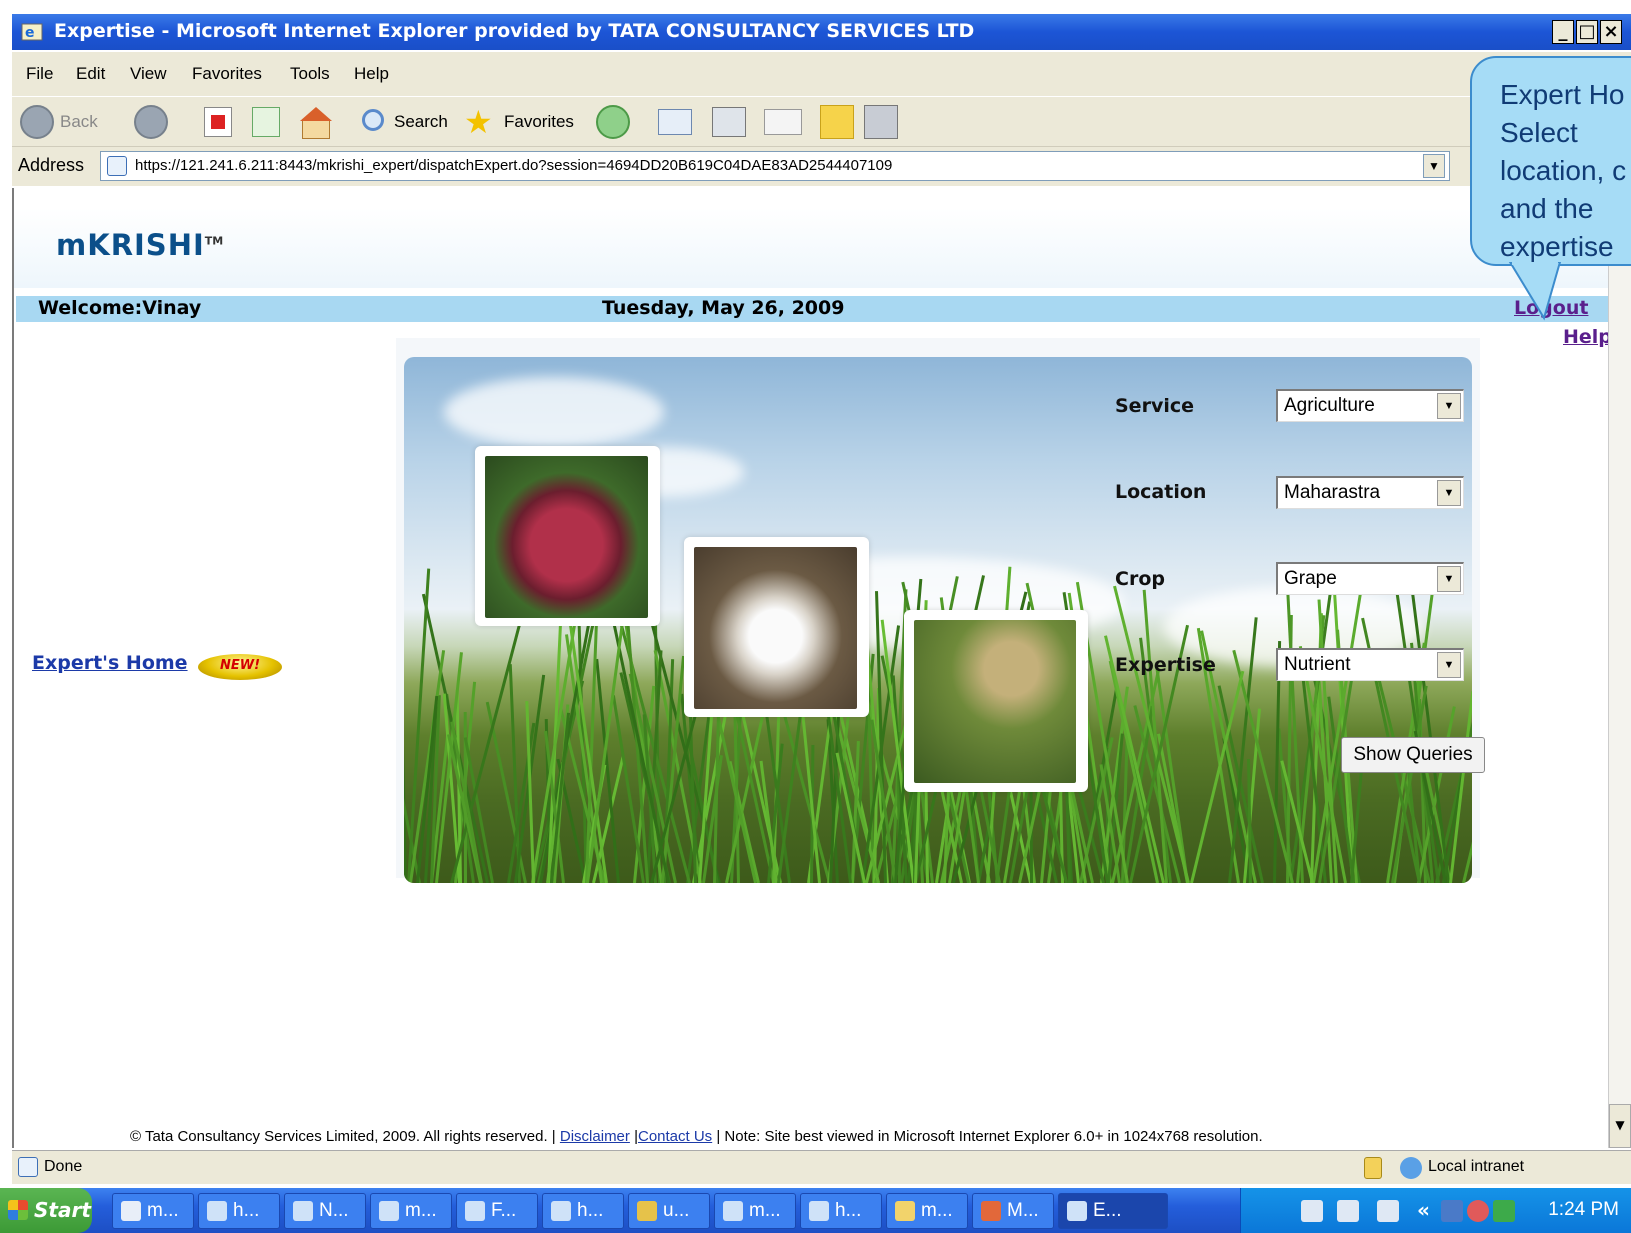 The width and height of the screenshot is (1631, 1233). What do you see at coordinates (675, 122) in the screenshot?
I see `mail-icon` at bounding box center [675, 122].